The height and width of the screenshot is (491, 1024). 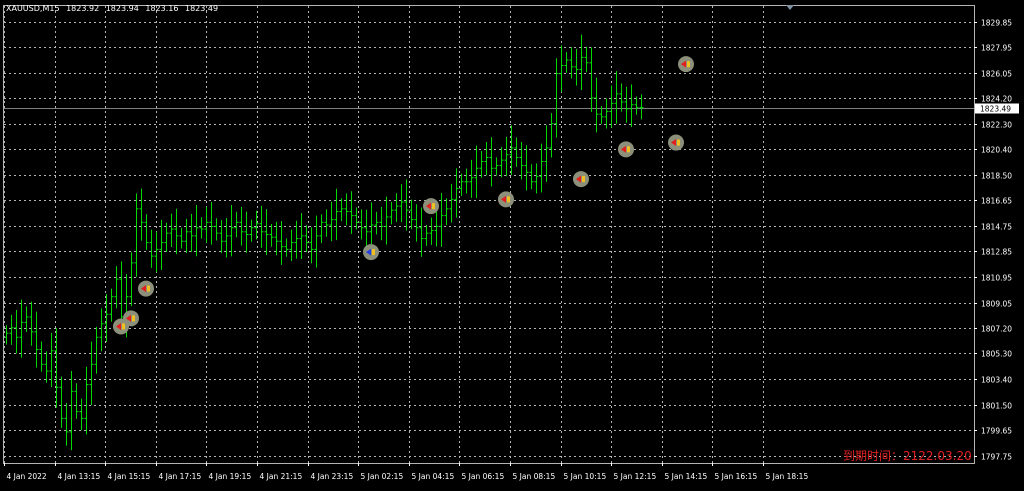 What do you see at coordinates (433, 476) in the screenshot?
I see `x-tick-label: 5 Jan 04:15` at bounding box center [433, 476].